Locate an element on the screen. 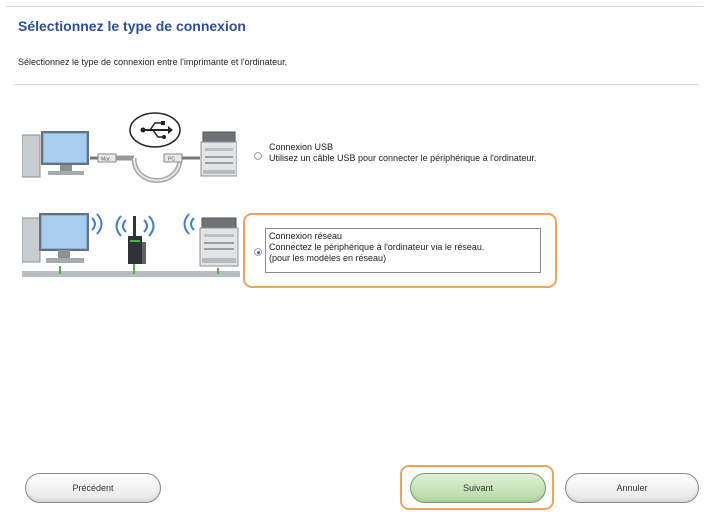  cancel-button: Annuler is located at coordinates (632, 488).